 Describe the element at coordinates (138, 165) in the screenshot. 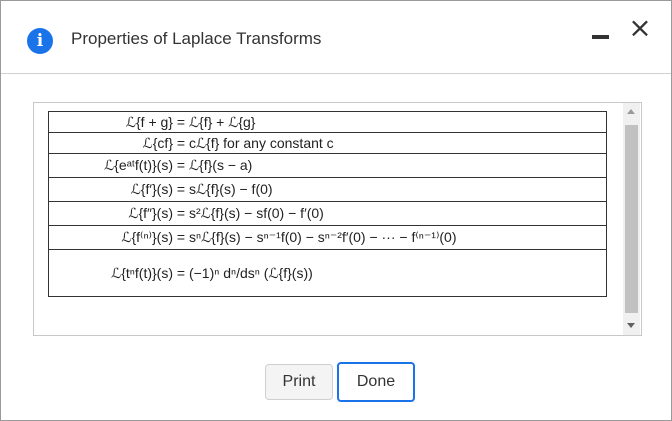

I see `formula-lhs: ℒ{eᵃᵗf(t)}(s)` at that location.